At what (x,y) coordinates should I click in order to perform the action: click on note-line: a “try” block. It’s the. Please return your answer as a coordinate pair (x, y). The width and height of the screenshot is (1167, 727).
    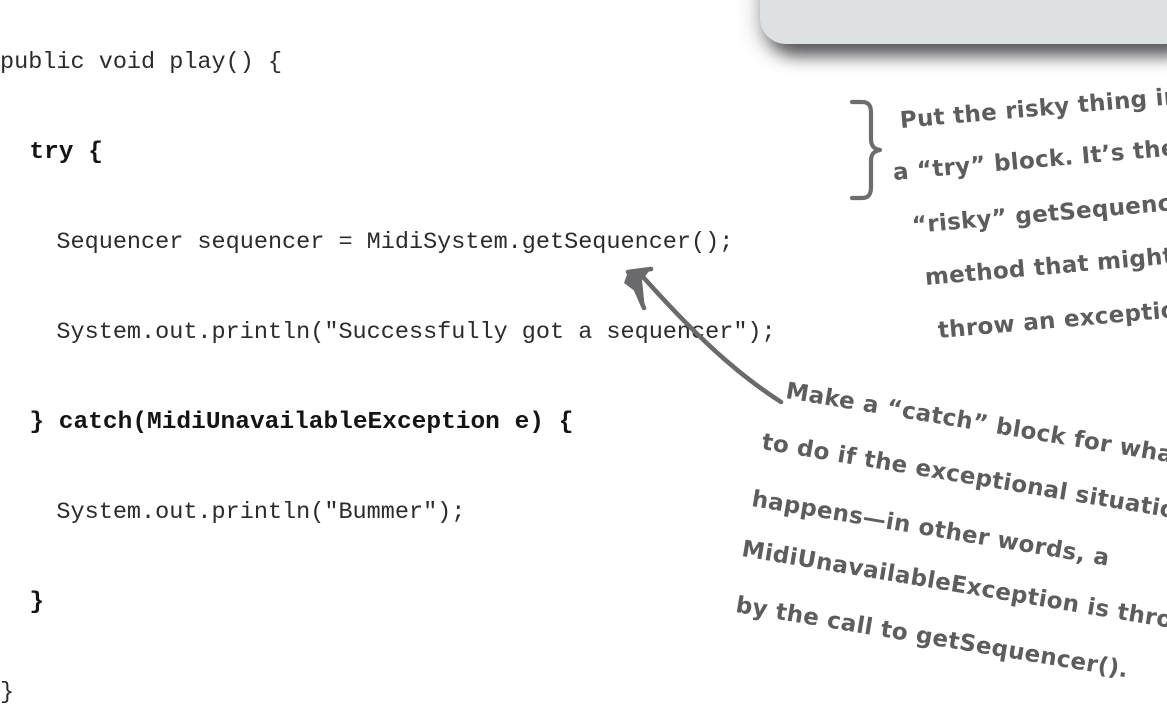
    Looking at the image, I should click on (1029, 160).